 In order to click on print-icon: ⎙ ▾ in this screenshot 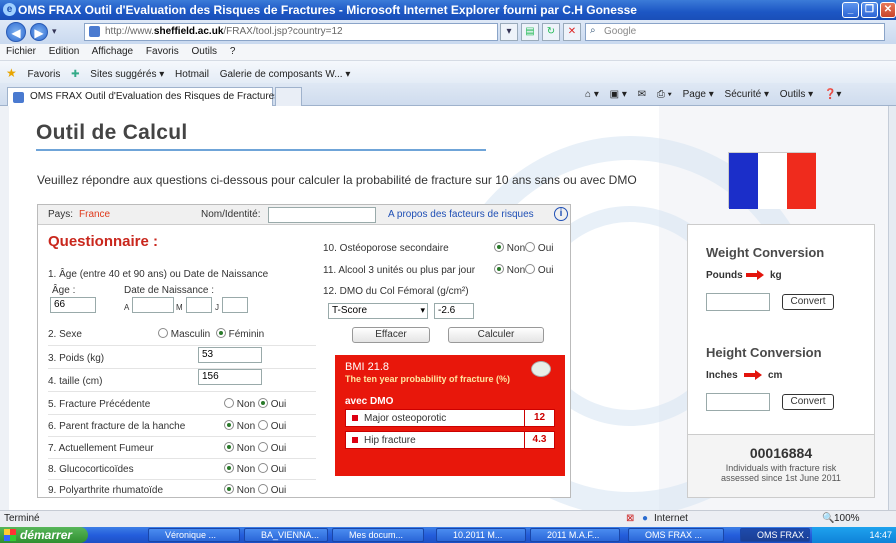, I will do `click(664, 94)`.